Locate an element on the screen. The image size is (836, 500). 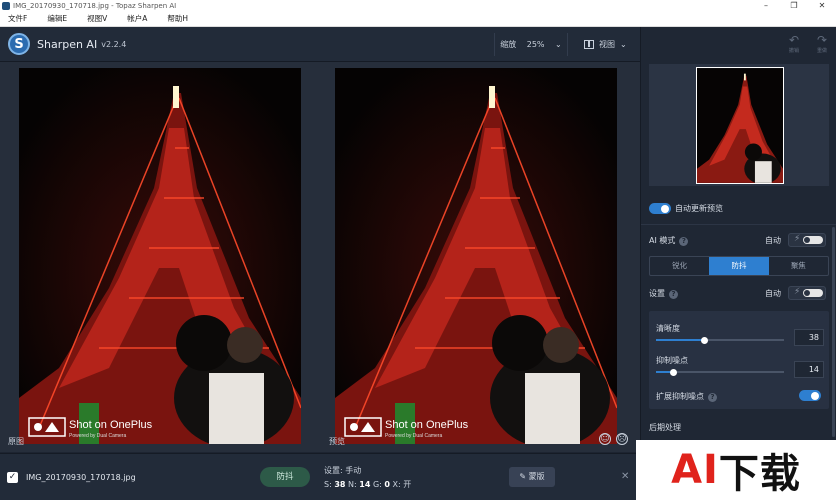
denoise-label: 抑制噪点 is located at coordinates (672, 360).